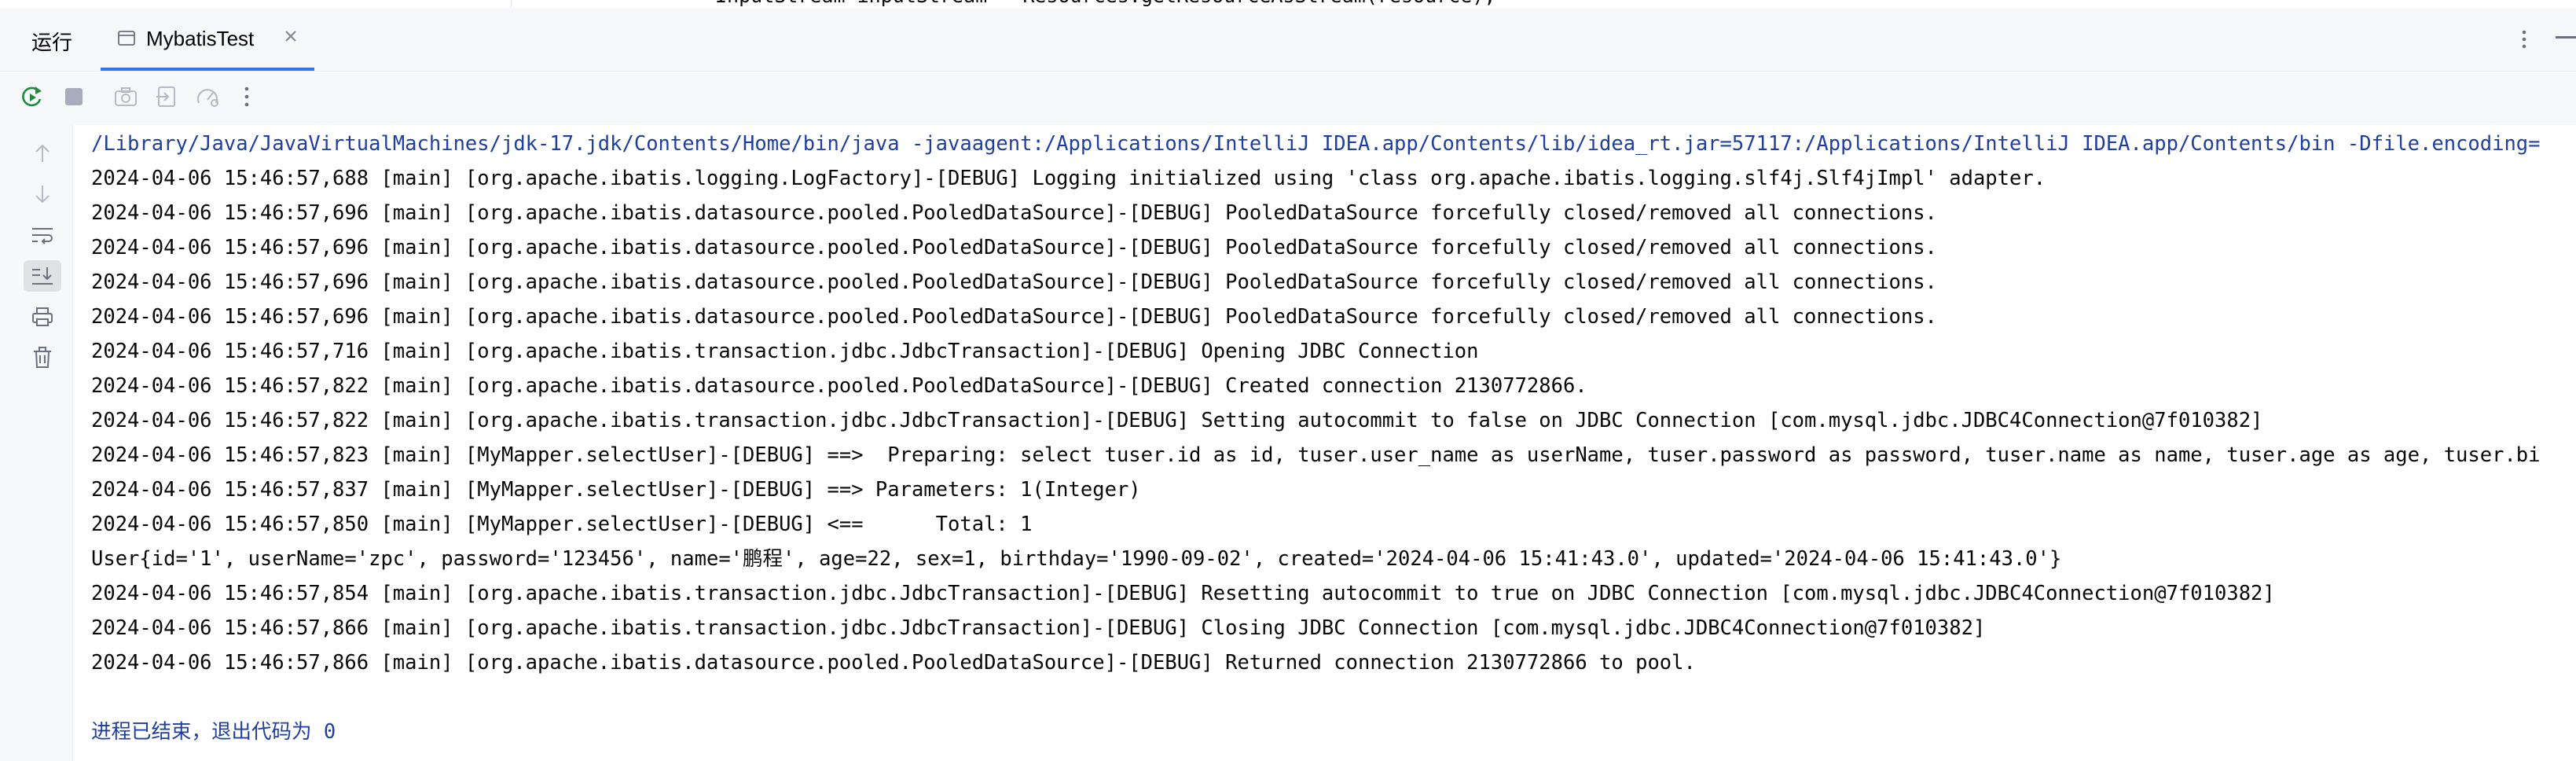 This screenshot has height=761, width=2576. What do you see at coordinates (552, 2) in the screenshot?
I see `line-number: 17` at bounding box center [552, 2].